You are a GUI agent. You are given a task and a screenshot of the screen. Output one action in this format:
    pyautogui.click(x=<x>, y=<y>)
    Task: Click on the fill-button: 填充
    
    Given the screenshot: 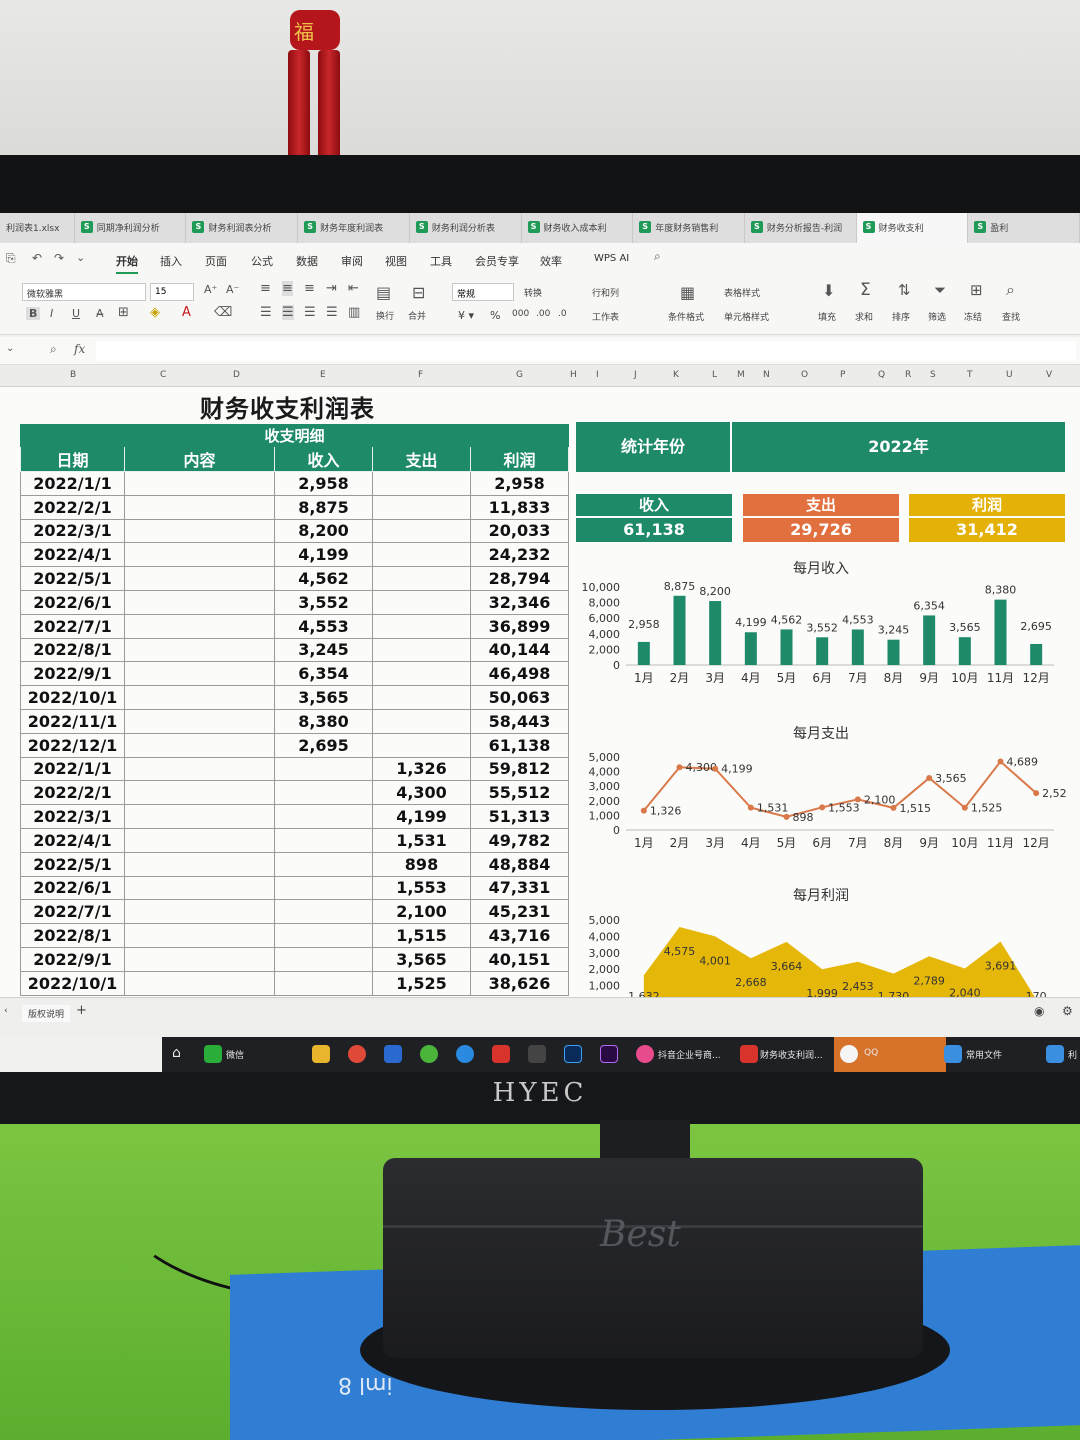 What is the action you would take?
    pyautogui.click(x=827, y=316)
    